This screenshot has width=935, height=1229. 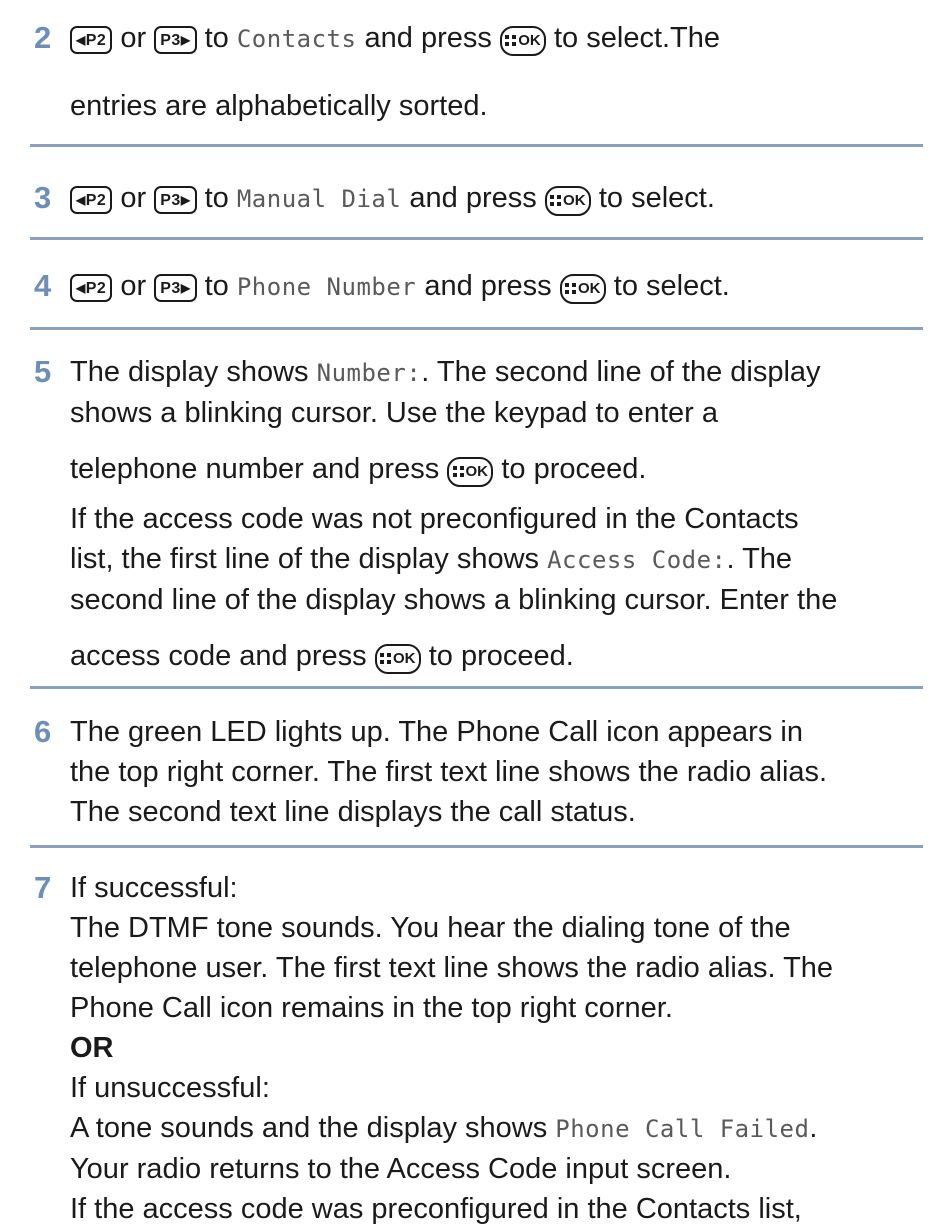 What do you see at coordinates (43, 371) in the screenshot?
I see `step-number: 5` at bounding box center [43, 371].